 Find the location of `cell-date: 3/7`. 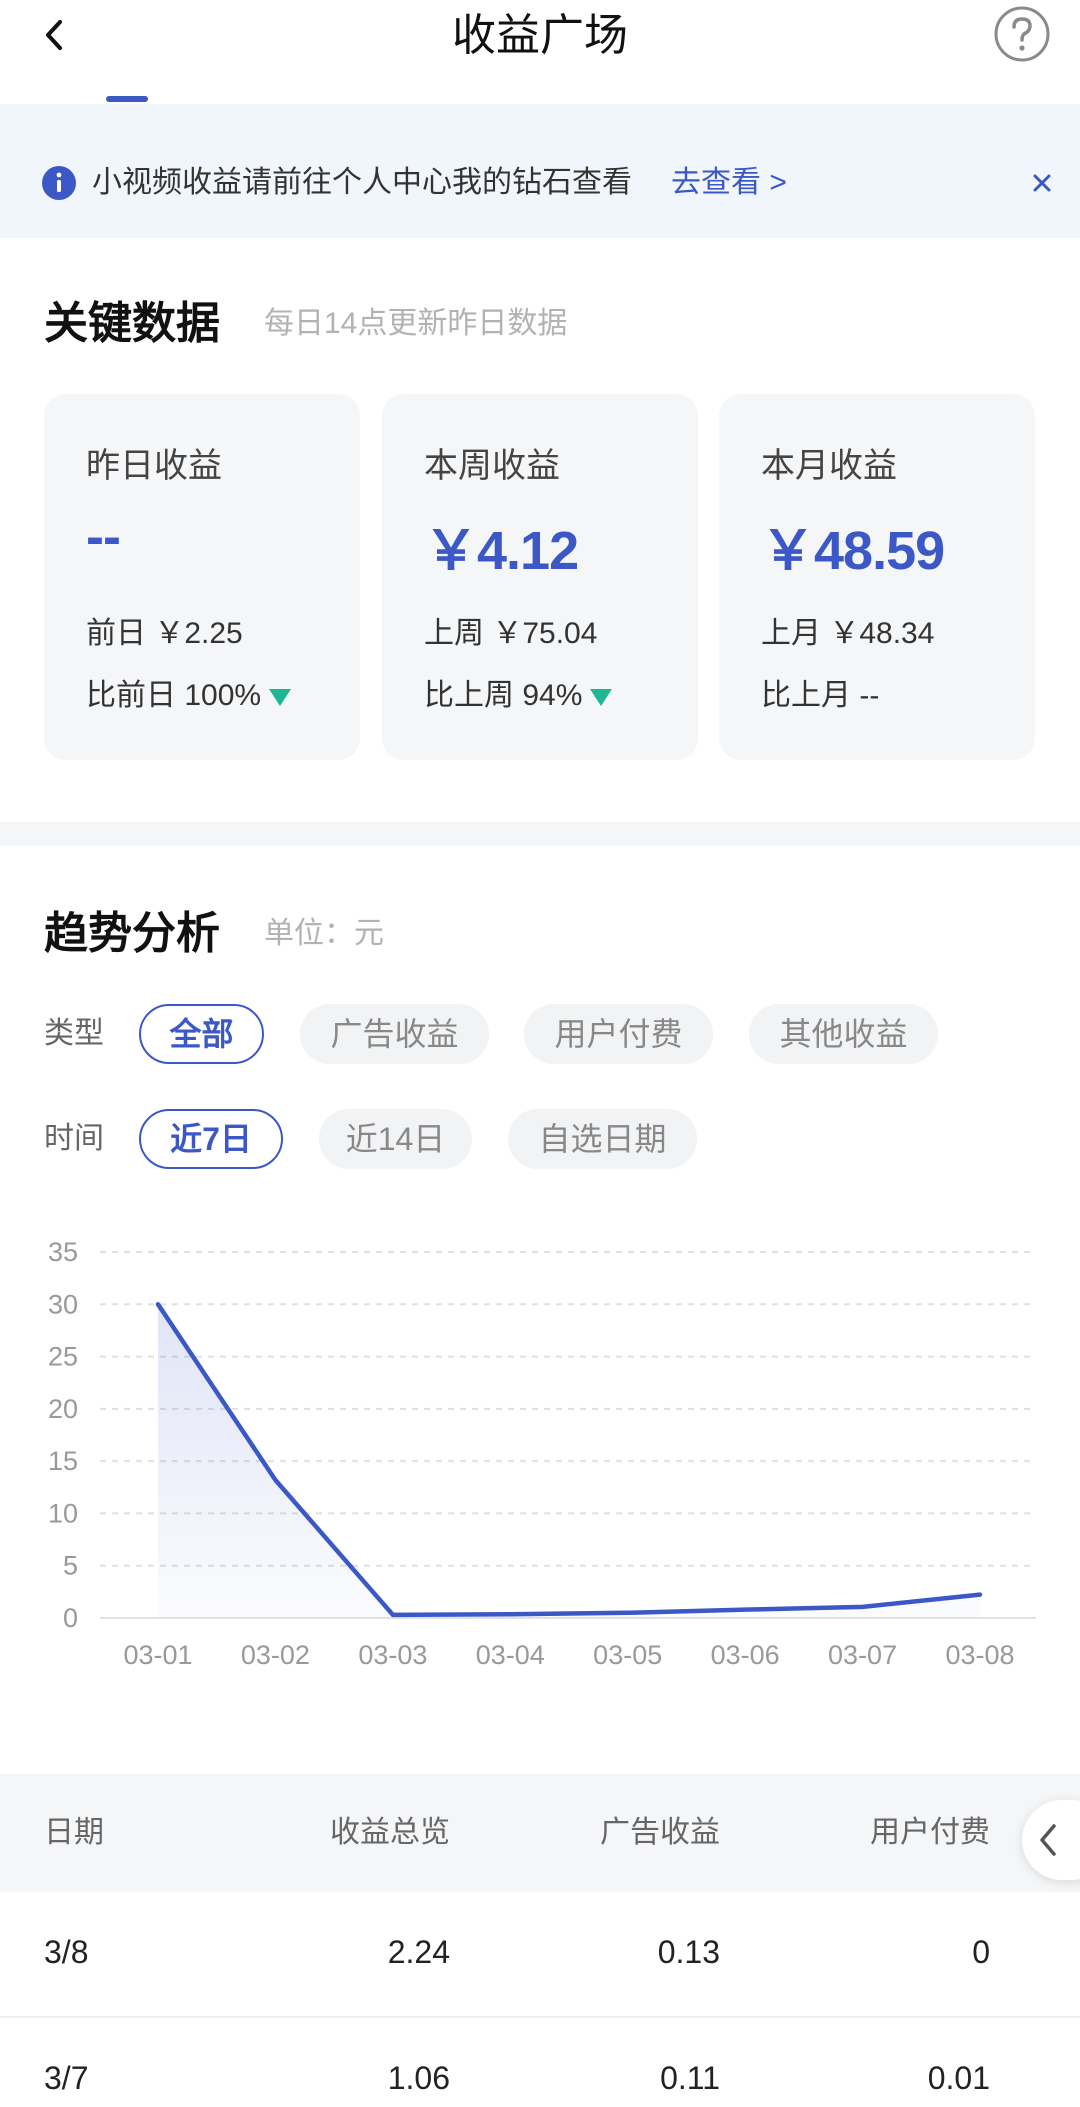

cell-date: 3/7 is located at coordinates (66, 2078).